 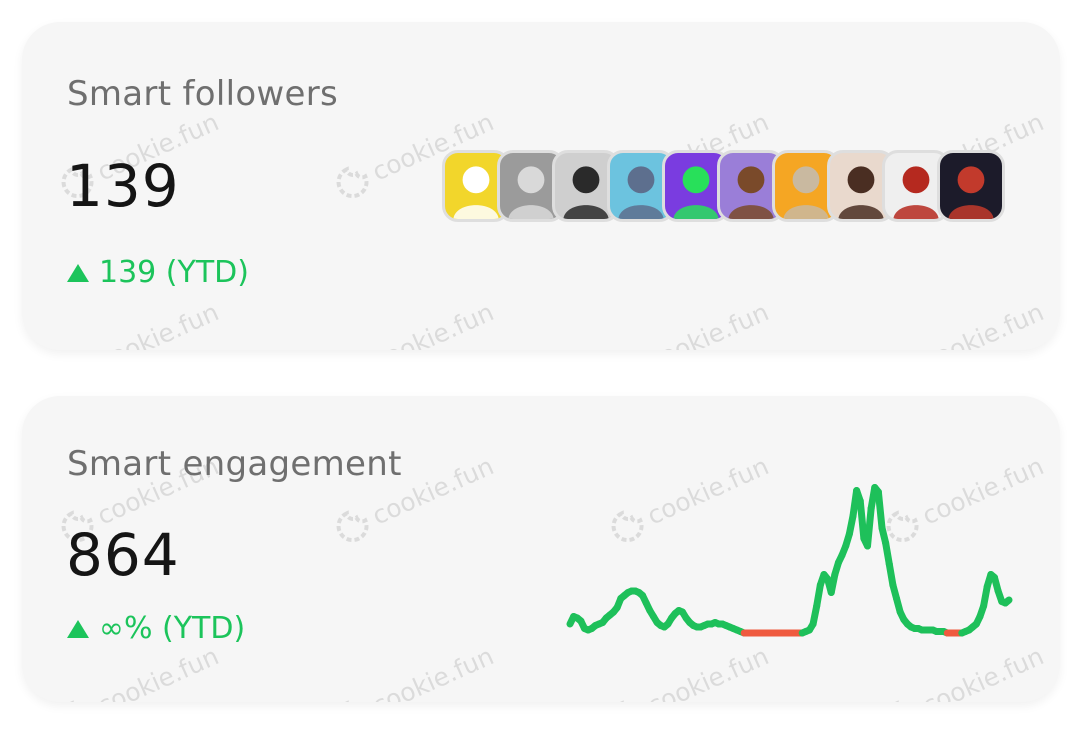 I want to click on smart-engagement-change-label: ∞% (YTD), so click(x=172, y=628).